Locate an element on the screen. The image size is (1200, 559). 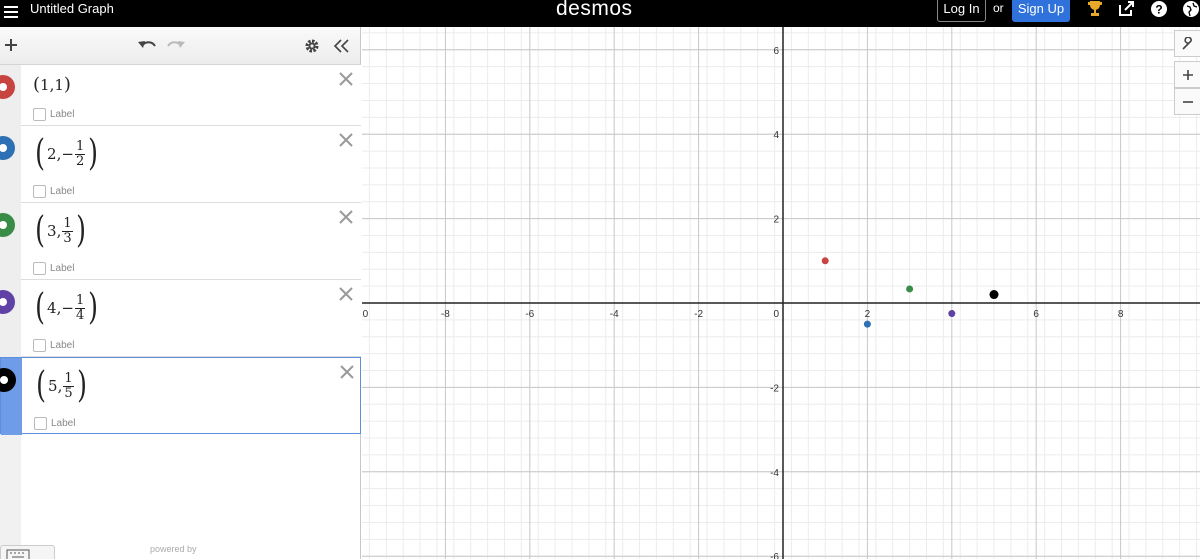
y-value: 1 is located at coordinates (59, 84).